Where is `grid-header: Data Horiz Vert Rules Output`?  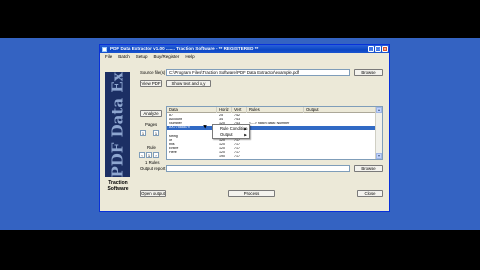 grid-header: Data Horiz Vert Rules Output is located at coordinates (271, 110).